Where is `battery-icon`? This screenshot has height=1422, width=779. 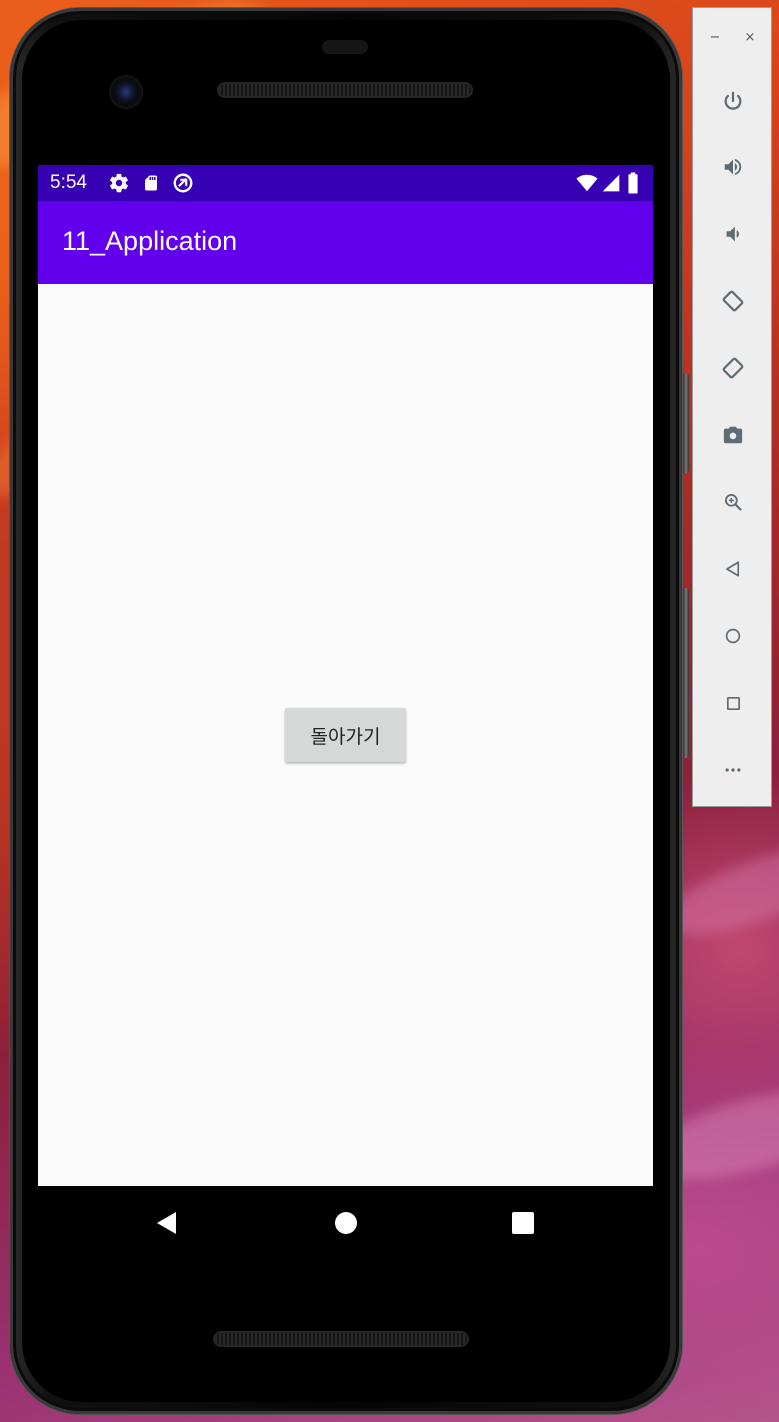
battery-icon is located at coordinates (633, 183).